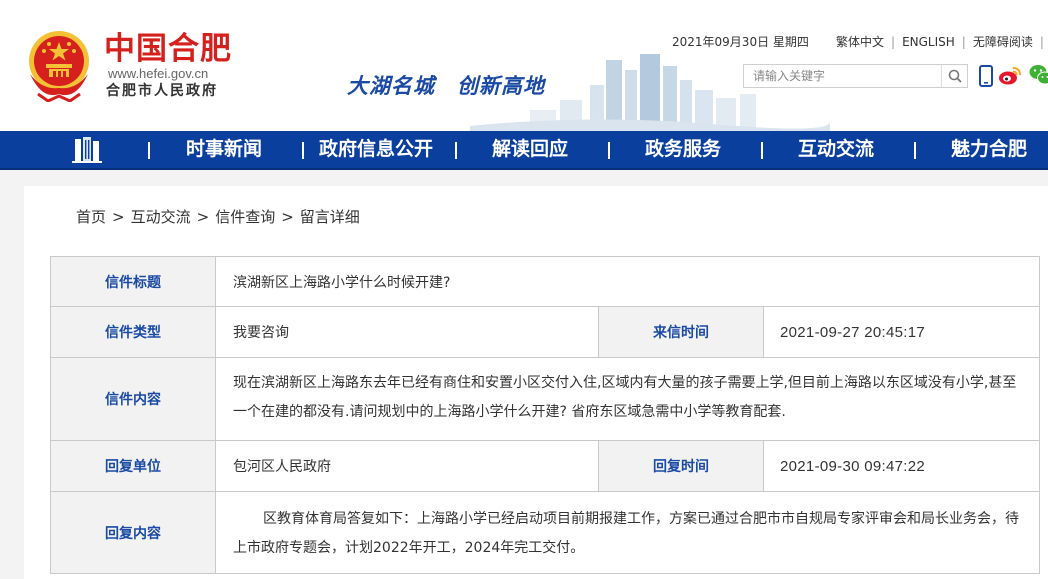  I want to click on breadcrumb: 首页 > 互动交流 > 信件查询 > 留言详细, so click(218, 217).